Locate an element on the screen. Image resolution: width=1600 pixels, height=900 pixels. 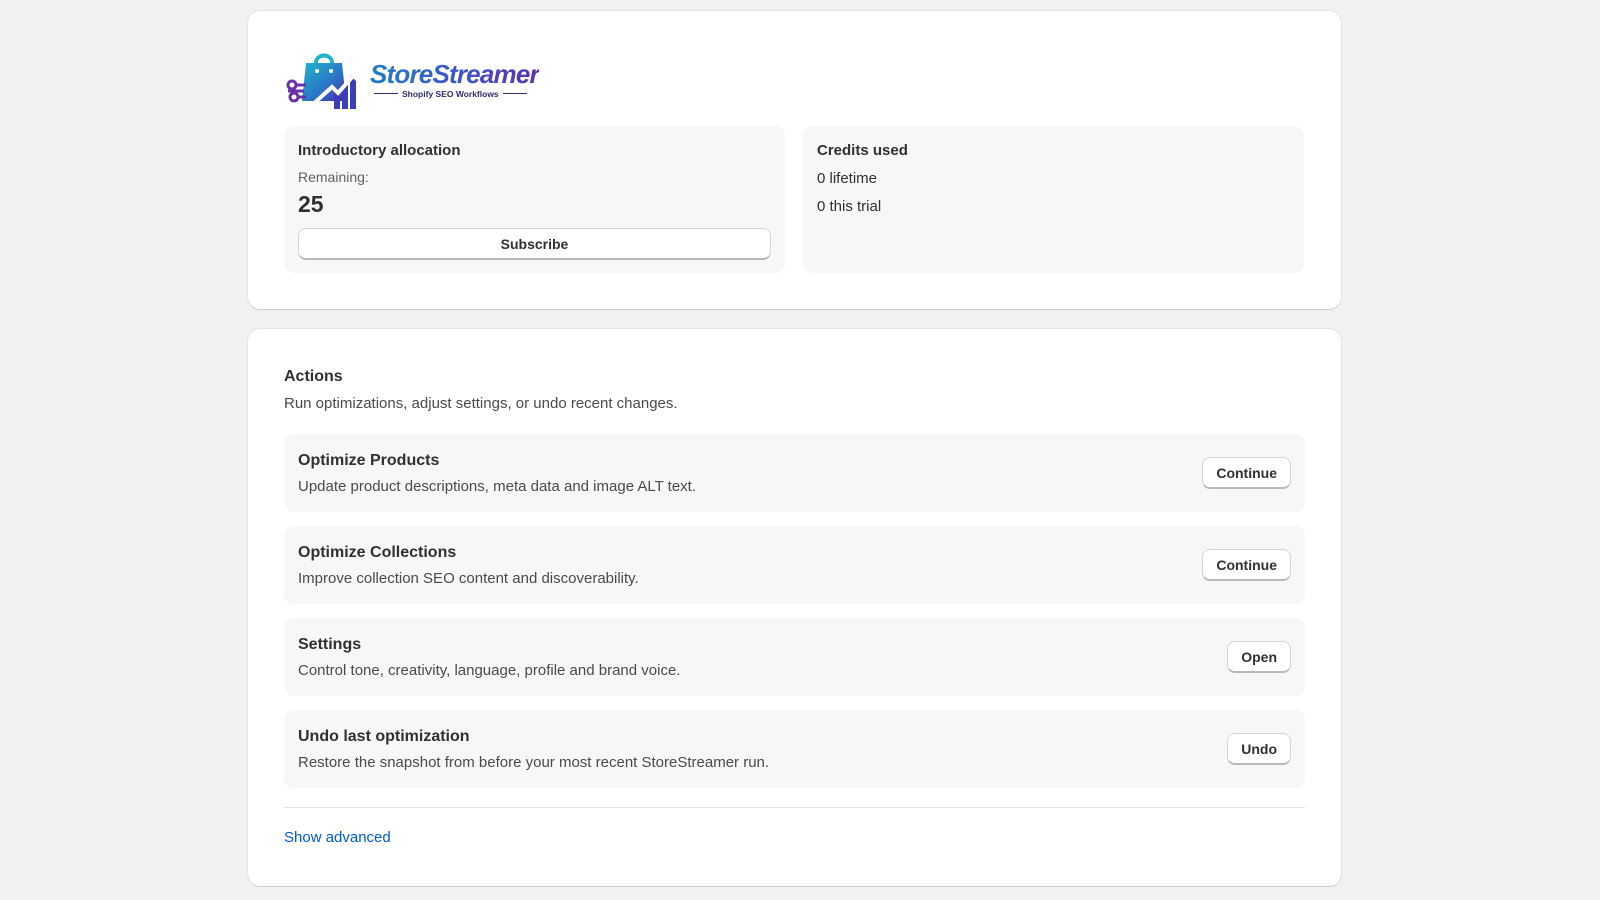
undo-button: Undo is located at coordinates (1259, 749).